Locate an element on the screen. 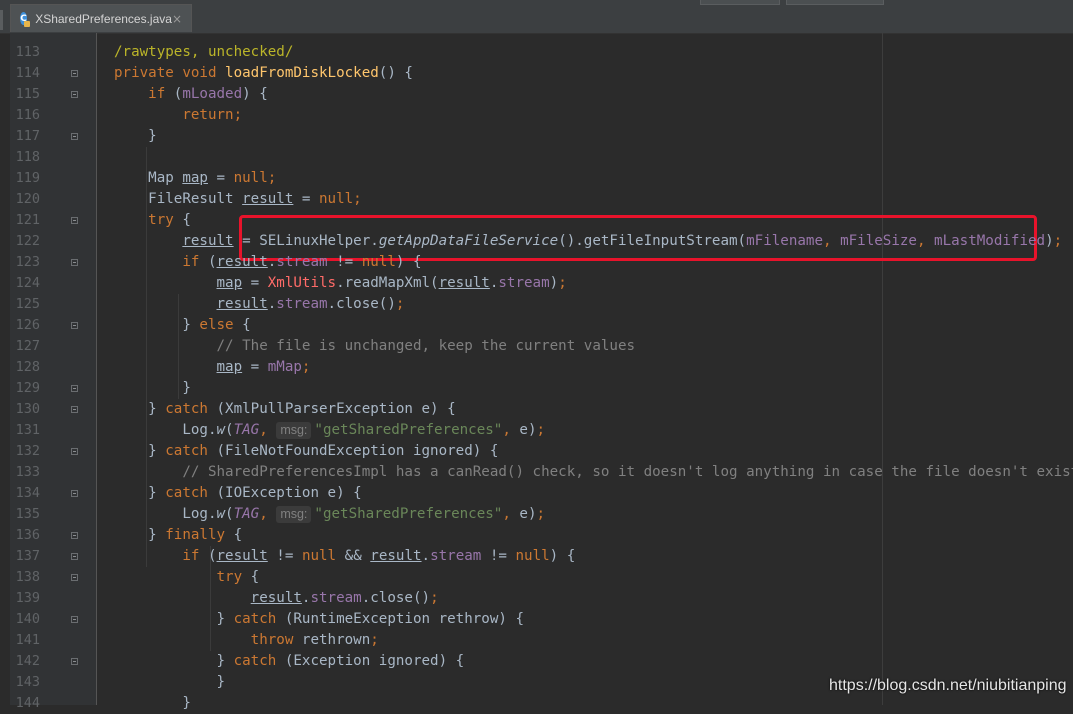 The width and height of the screenshot is (1073, 714). code-line: if (mLoaded) { is located at coordinates (191, 94).